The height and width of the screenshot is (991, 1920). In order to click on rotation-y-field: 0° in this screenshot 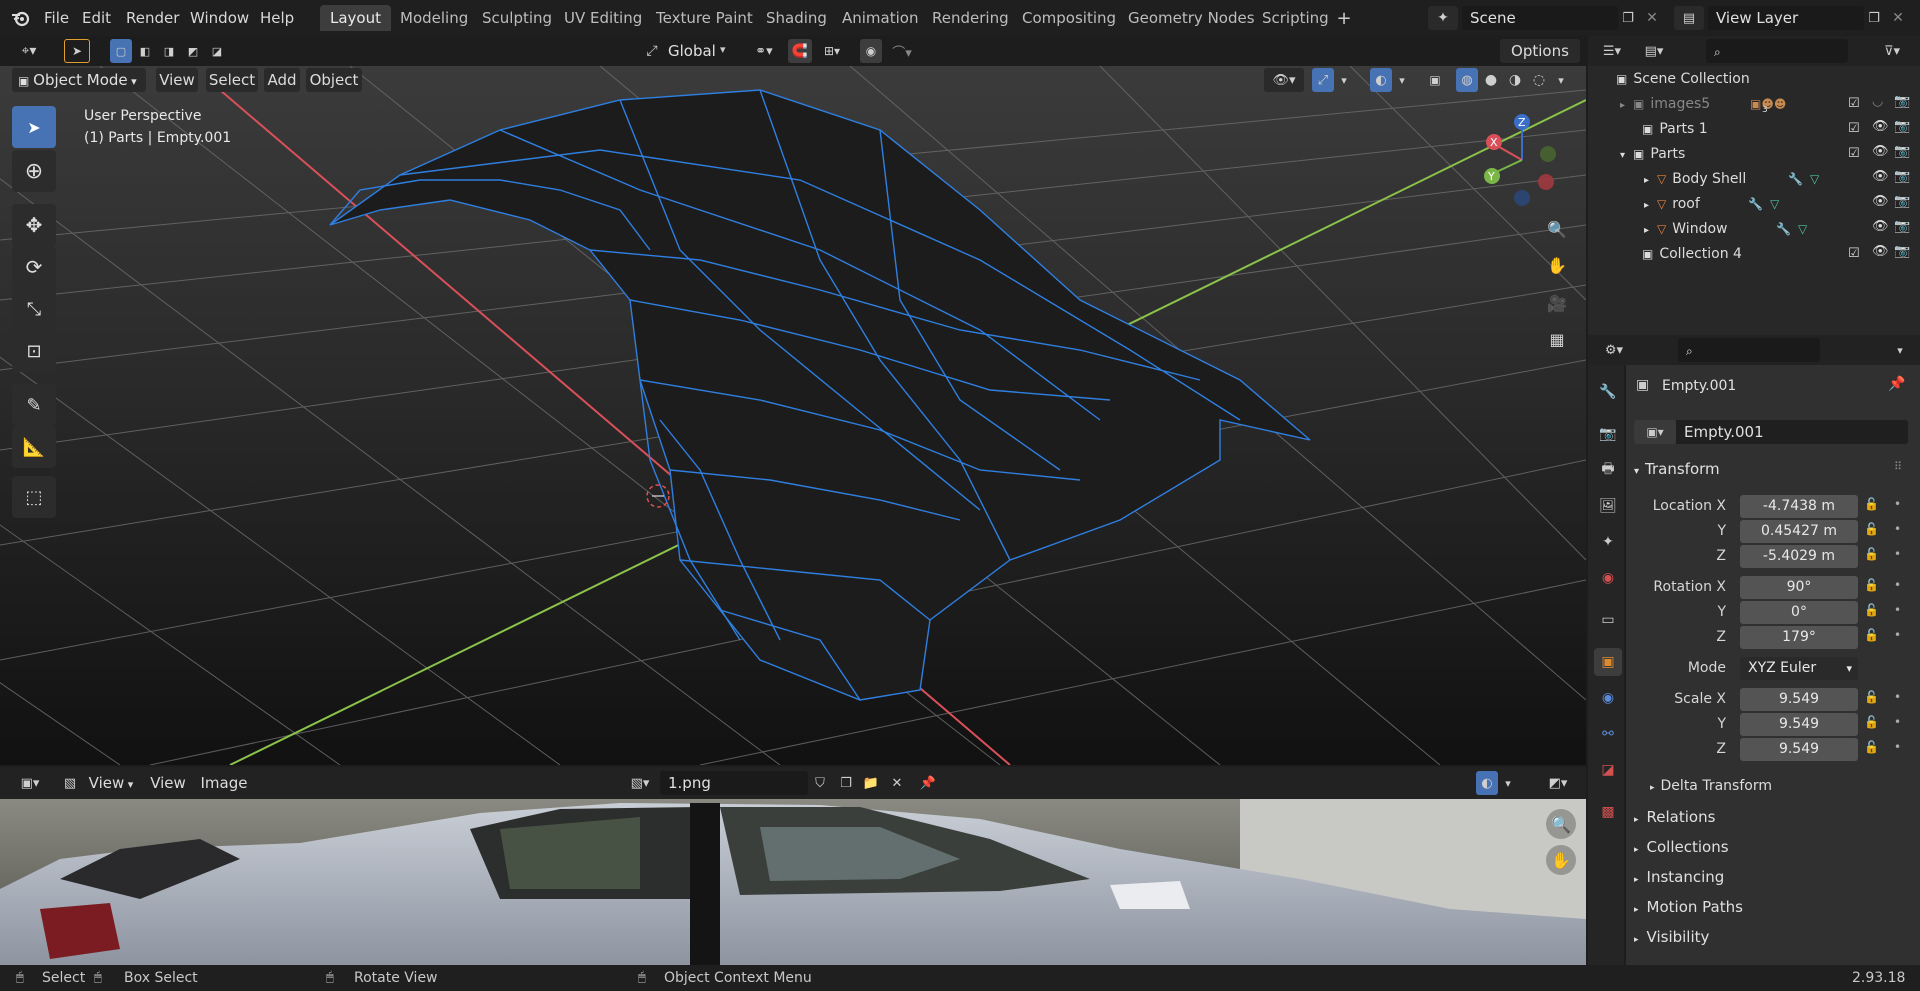, I will do `click(1799, 612)`.